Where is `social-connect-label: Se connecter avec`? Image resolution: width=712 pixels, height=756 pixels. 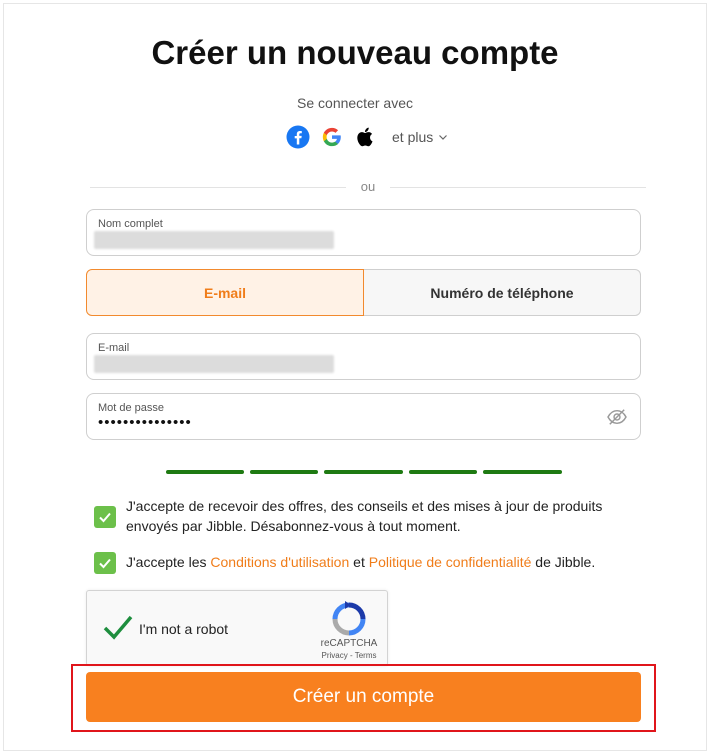
social-connect-label: Se connecter avec is located at coordinates (355, 103).